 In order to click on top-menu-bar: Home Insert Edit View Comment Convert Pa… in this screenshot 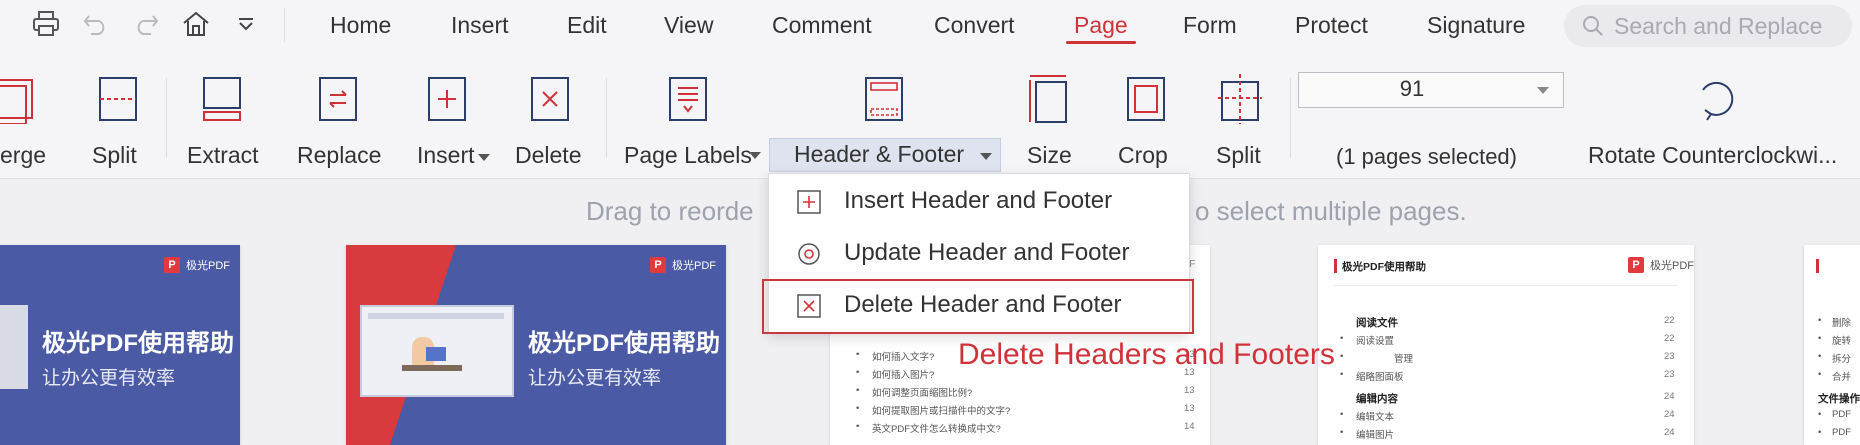, I will do `click(930, 25)`.